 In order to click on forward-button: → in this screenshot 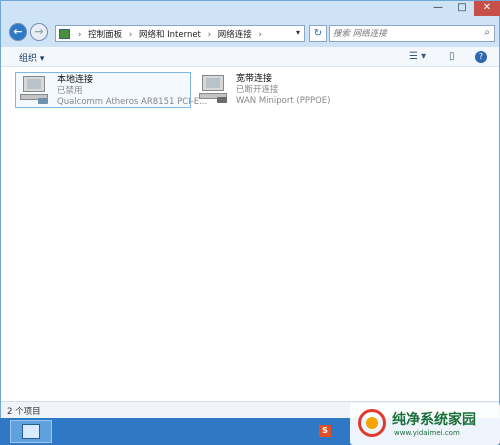, I will do `click(39, 32)`.